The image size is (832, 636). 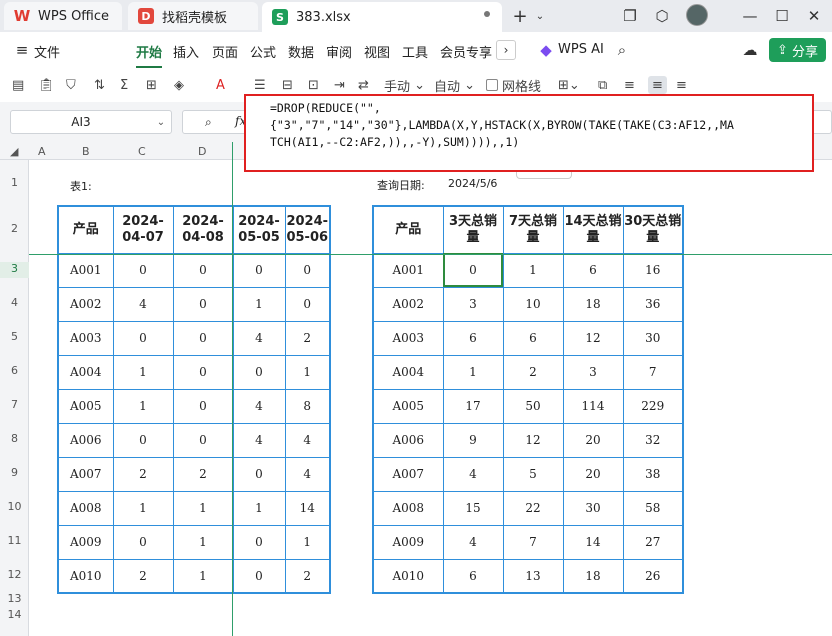 What do you see at coordinates (14, 336) in the screenshot?
I see `row-header: 5` at bounding box center [14, 336].